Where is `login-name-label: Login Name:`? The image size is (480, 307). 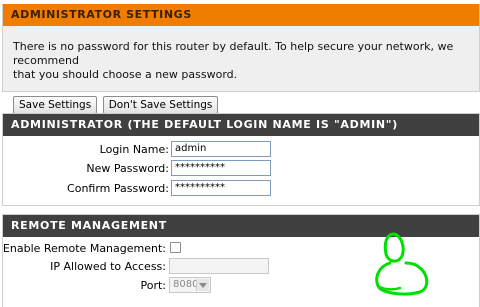
login-name-label: Login Name: is located at coordinates (134, 149).